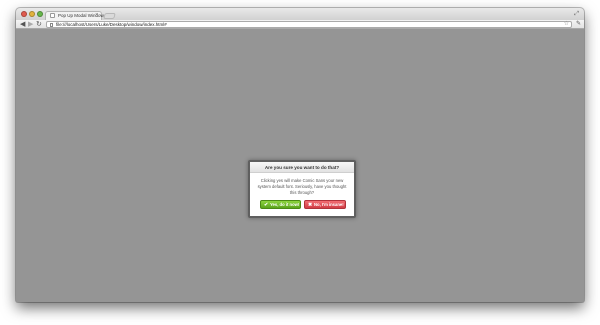 This screenshot has width=600, height=325. I want to click on forward-arrow-icon: ▶, so click(30, 24).